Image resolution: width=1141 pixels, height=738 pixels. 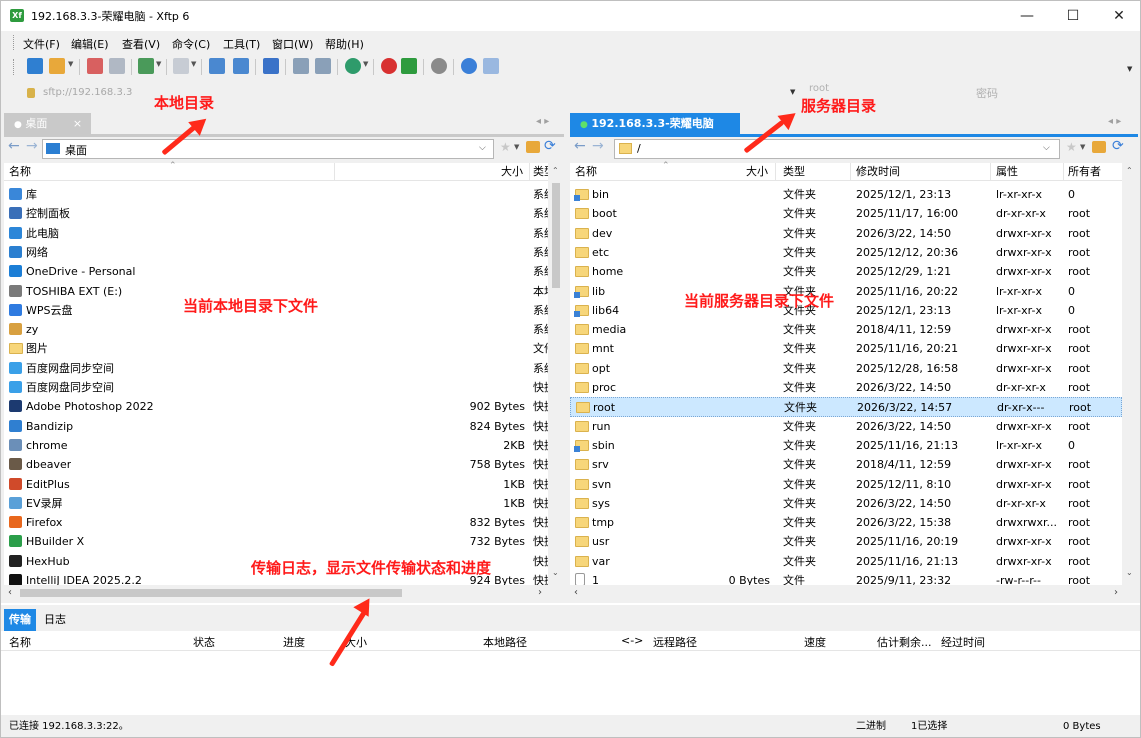 I want to click on column-header-owner: 所有者, so click(x=1084, y=172).